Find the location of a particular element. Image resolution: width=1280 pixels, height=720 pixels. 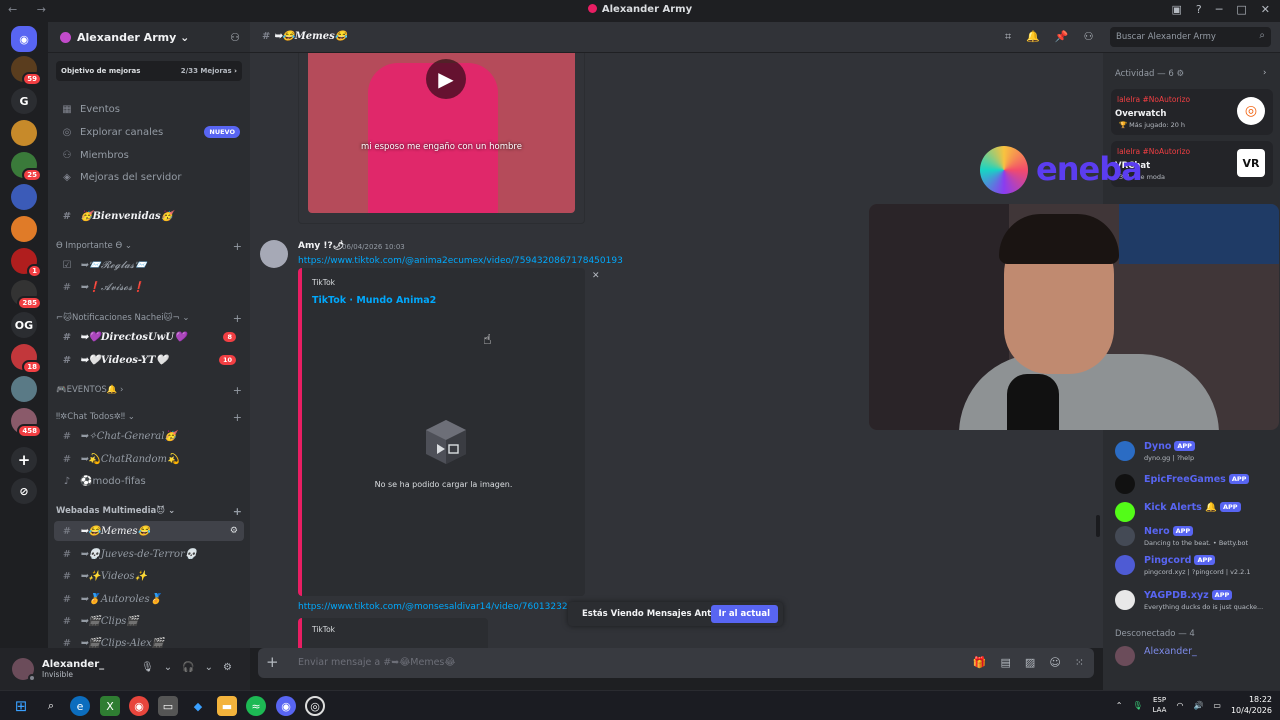

category-eventos: 🎮EVENTOS🔔 › + is located at coordinates (149, 390).